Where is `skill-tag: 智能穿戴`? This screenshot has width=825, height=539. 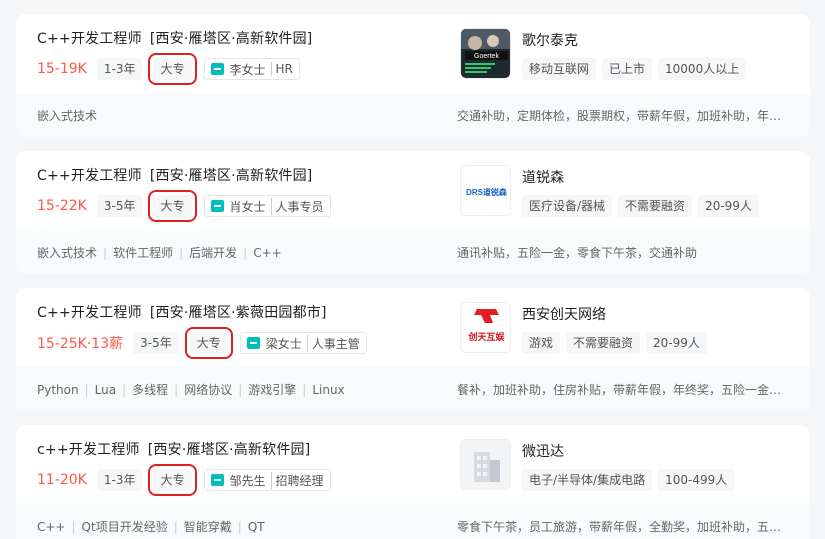
skill-tag: 智能穿戴 is located at coordinates (200, 527).